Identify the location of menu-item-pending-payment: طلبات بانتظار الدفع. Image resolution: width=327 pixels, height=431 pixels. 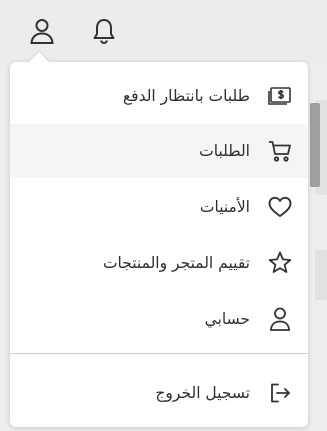
(159, 96).